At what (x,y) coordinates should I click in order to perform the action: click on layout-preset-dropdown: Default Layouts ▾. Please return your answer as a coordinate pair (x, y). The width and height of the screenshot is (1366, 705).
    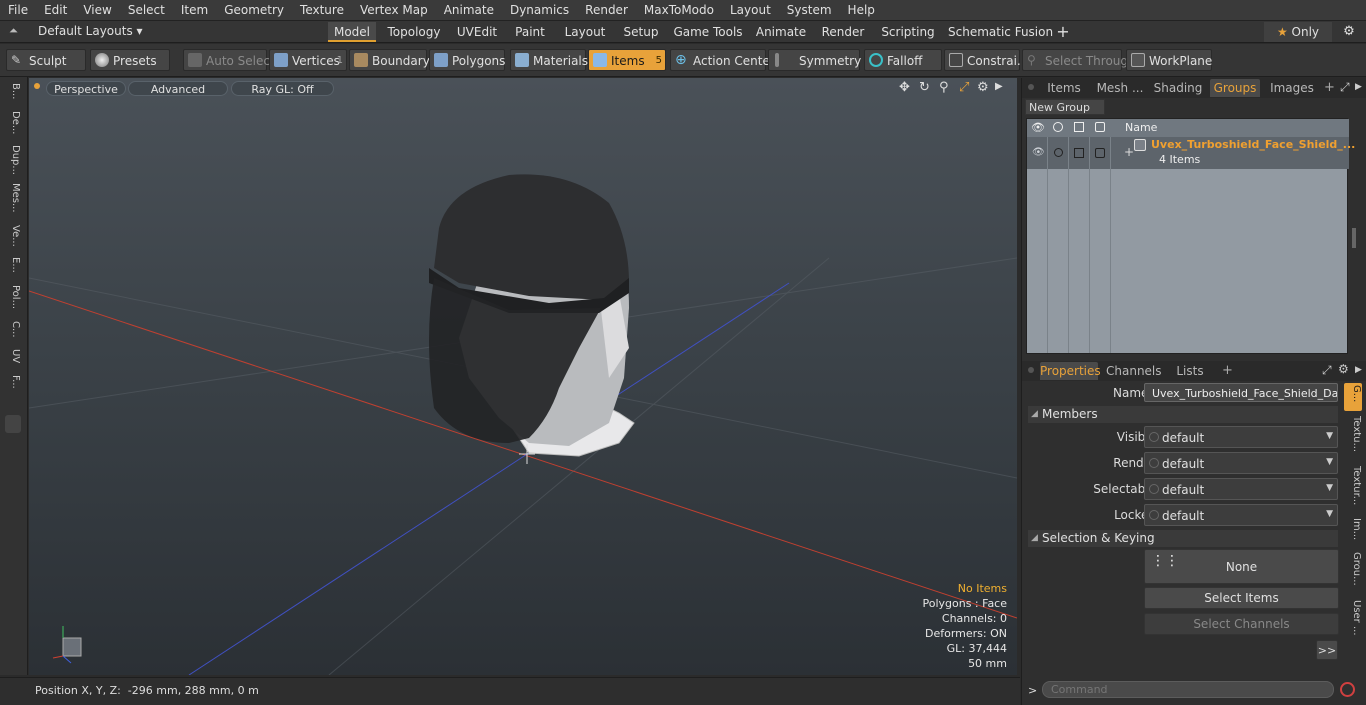
    Looking at the image, I should click on (90, 31).